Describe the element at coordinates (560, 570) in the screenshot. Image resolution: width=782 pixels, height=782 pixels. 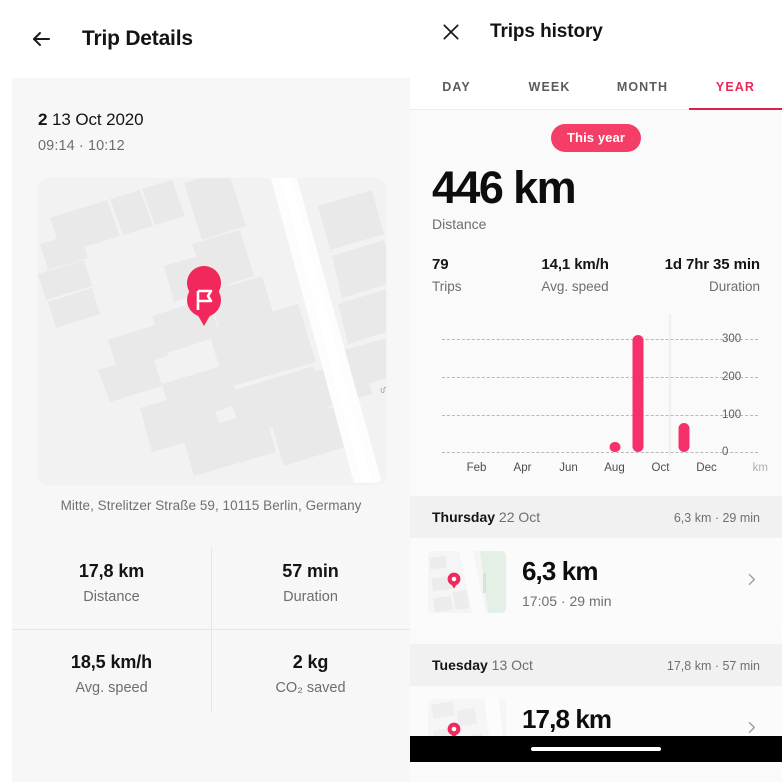
I see `list-item-distance: 6,3 km` at that location.